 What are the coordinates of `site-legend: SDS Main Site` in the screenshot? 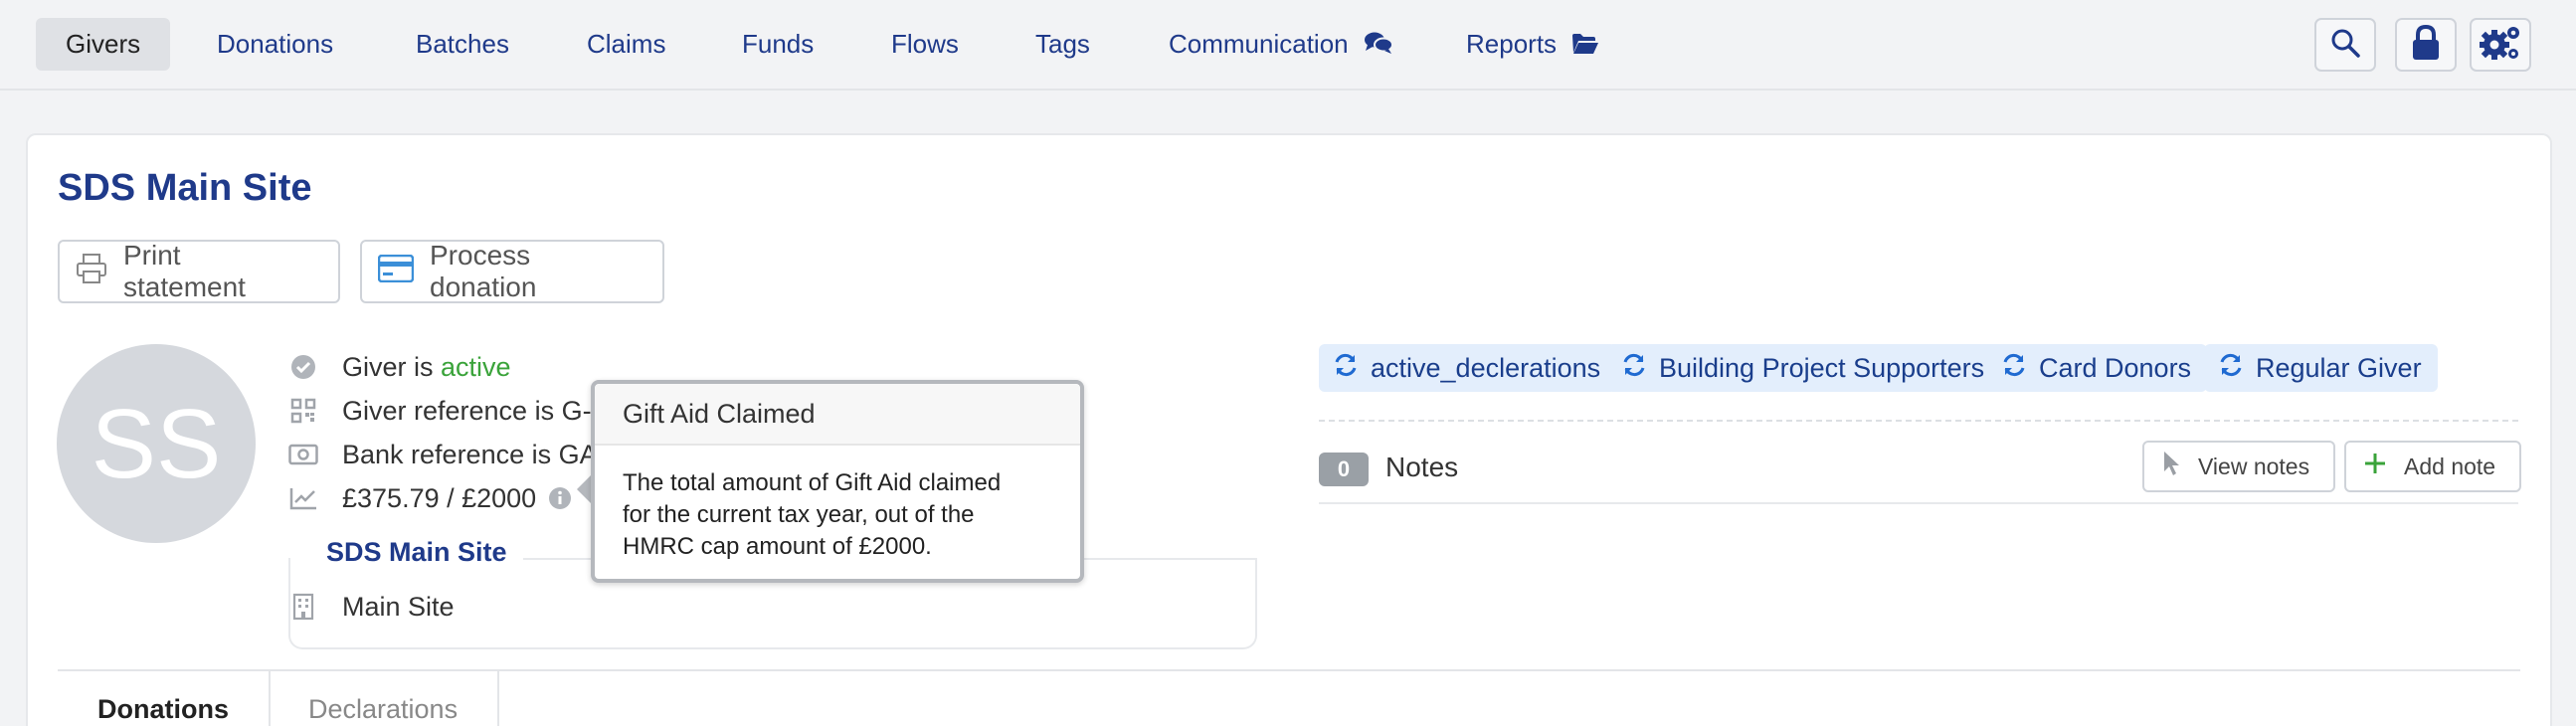 It's located at (416, 553).